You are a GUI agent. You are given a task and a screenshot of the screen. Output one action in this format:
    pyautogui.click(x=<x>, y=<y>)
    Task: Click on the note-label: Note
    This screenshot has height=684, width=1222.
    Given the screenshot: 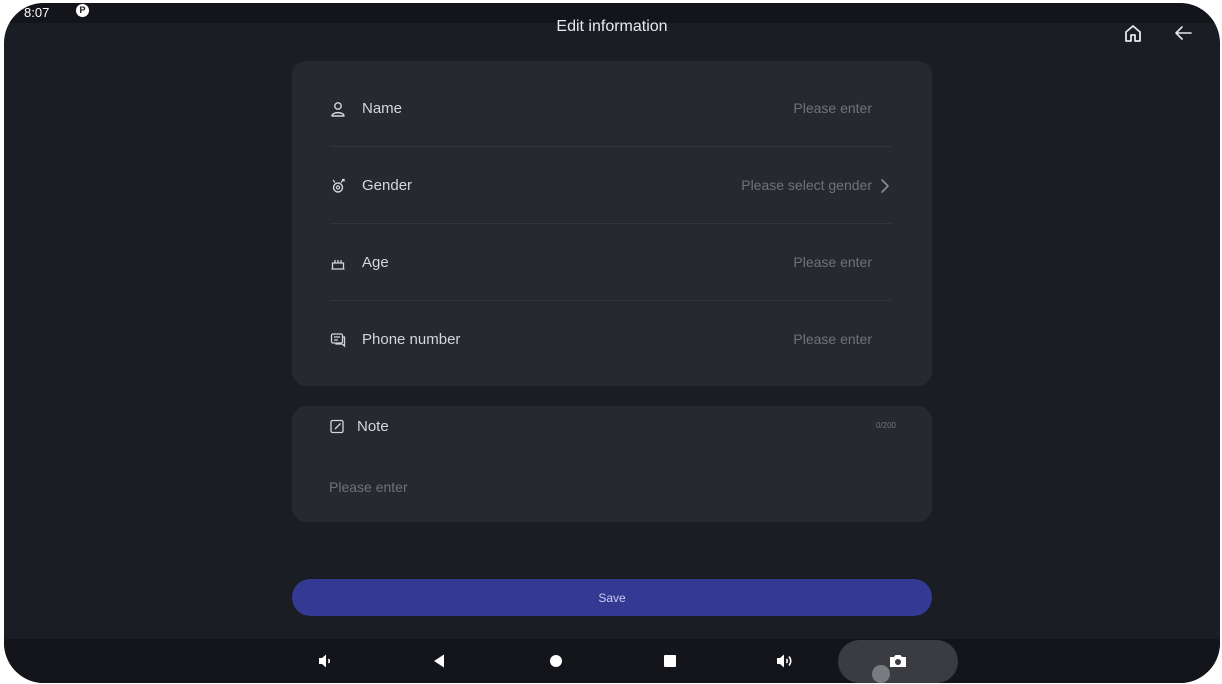 What is the action you would take?
    pyautogui.click(x=373, y=426)
    